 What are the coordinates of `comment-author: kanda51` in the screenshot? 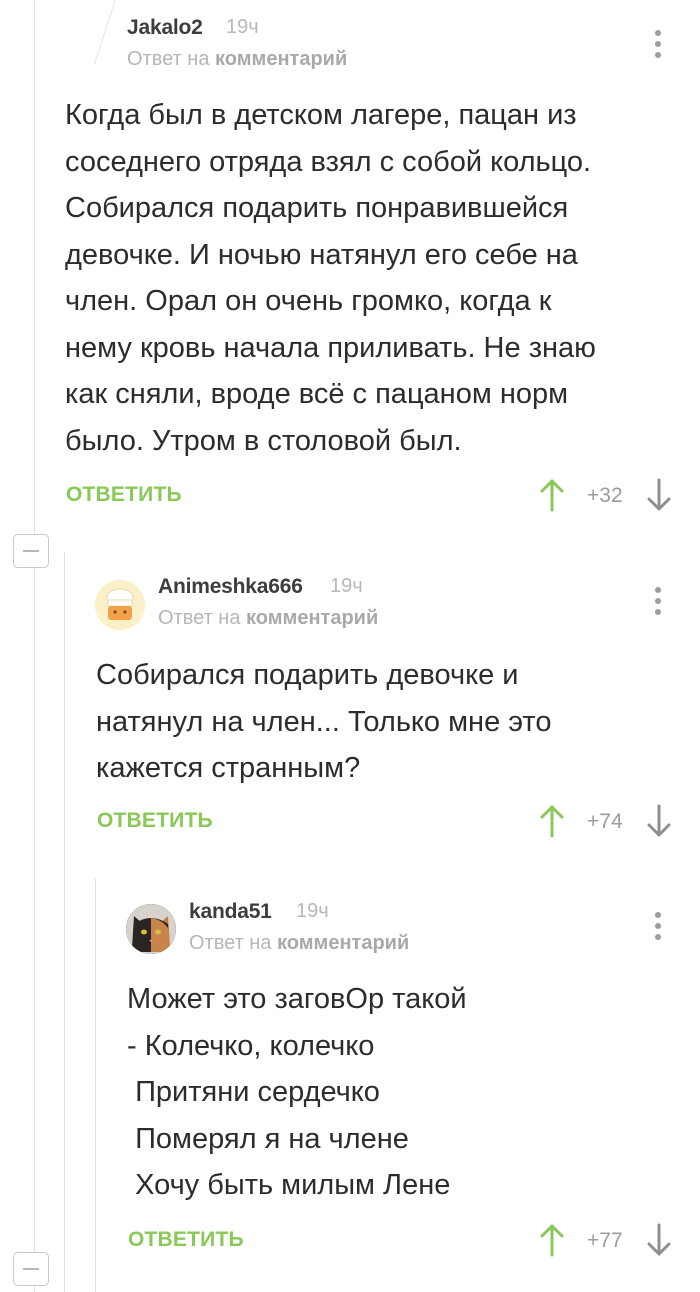 It's located at (230, 912).